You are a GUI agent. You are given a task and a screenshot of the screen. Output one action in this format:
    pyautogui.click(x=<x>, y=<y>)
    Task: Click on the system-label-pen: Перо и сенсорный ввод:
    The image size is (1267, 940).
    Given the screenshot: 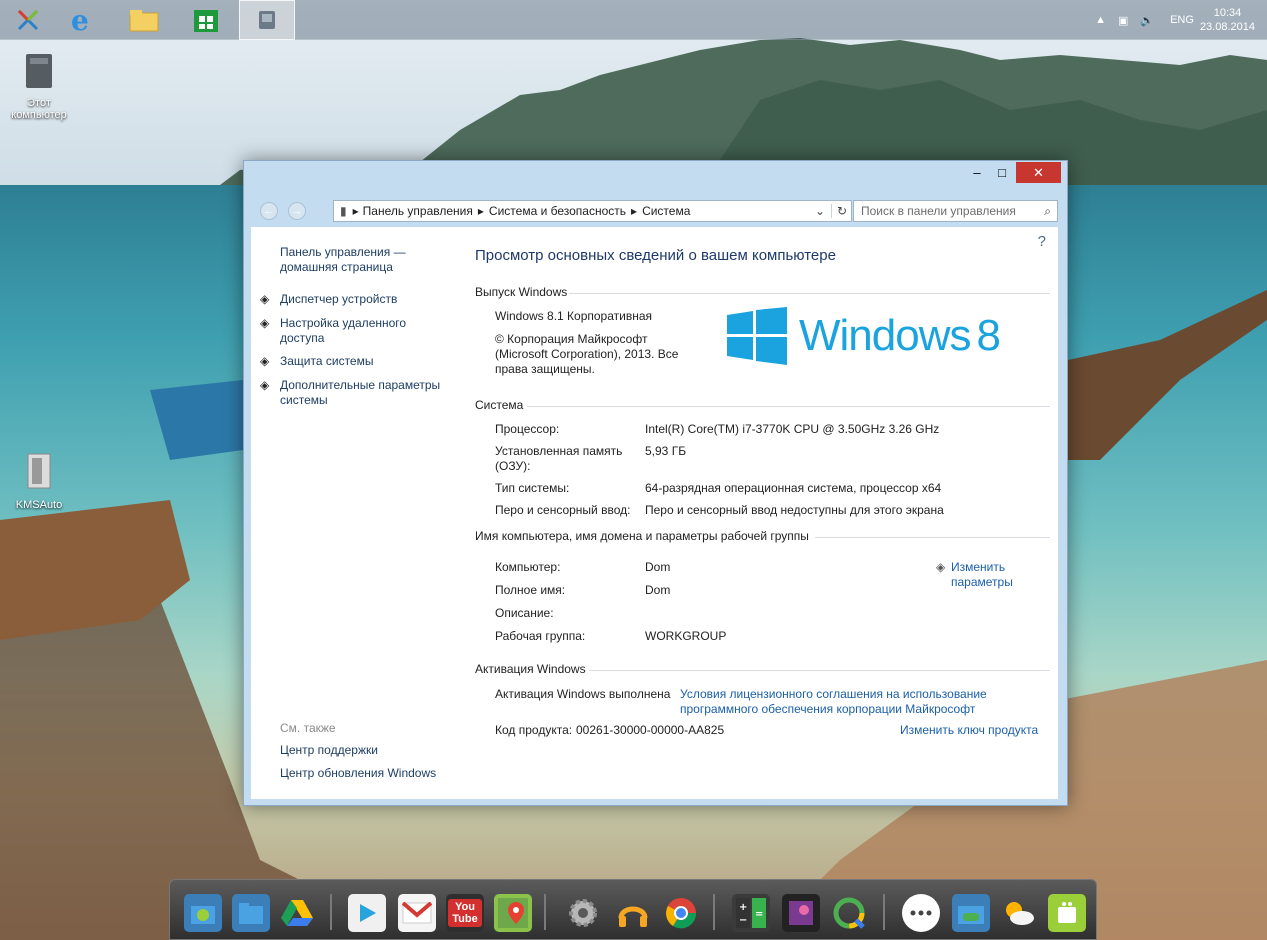 What is the action you would take?
    pyautogui.click(x=563, y=510)
    